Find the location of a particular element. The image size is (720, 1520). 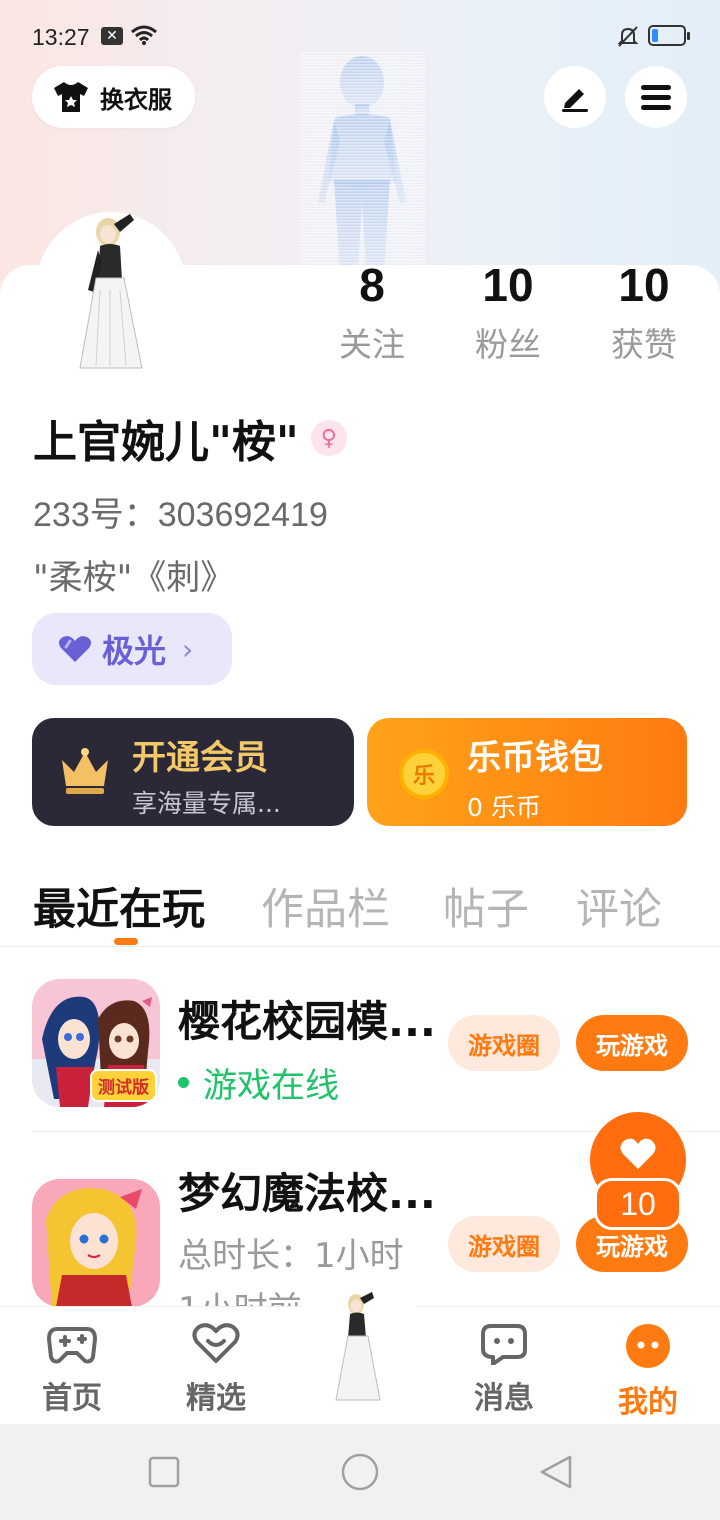

aurora-label: 极光 is located at coordinates (134, 651).